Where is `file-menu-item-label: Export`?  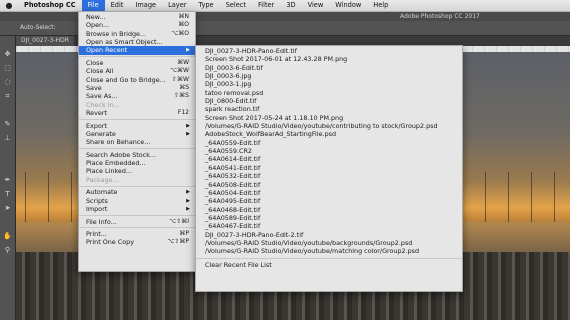
file-menu-item-label: Export is located at coordinates (96, 125).